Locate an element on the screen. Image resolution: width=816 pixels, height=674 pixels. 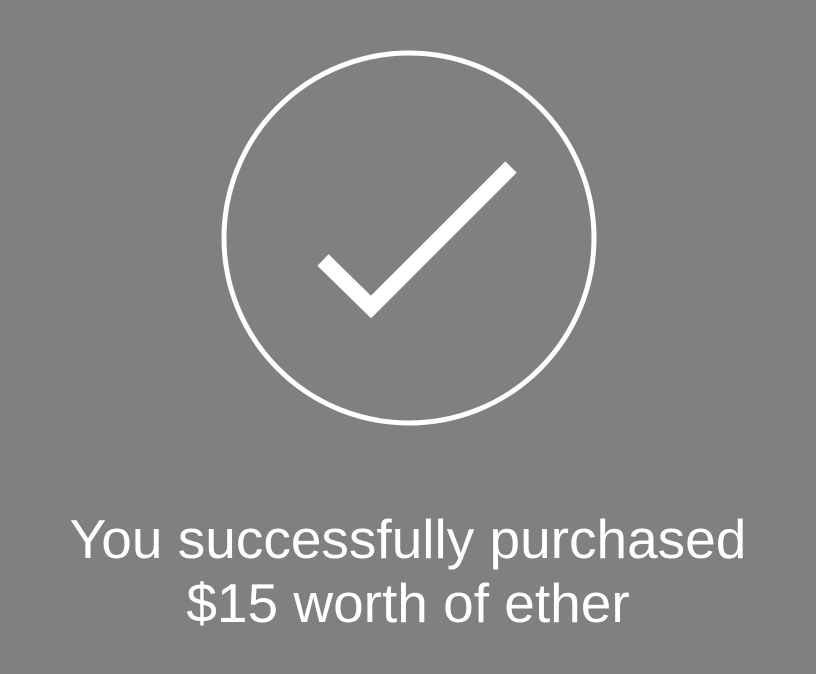
message-line-1: You successfully purchased is located at coordinates (408, 539).